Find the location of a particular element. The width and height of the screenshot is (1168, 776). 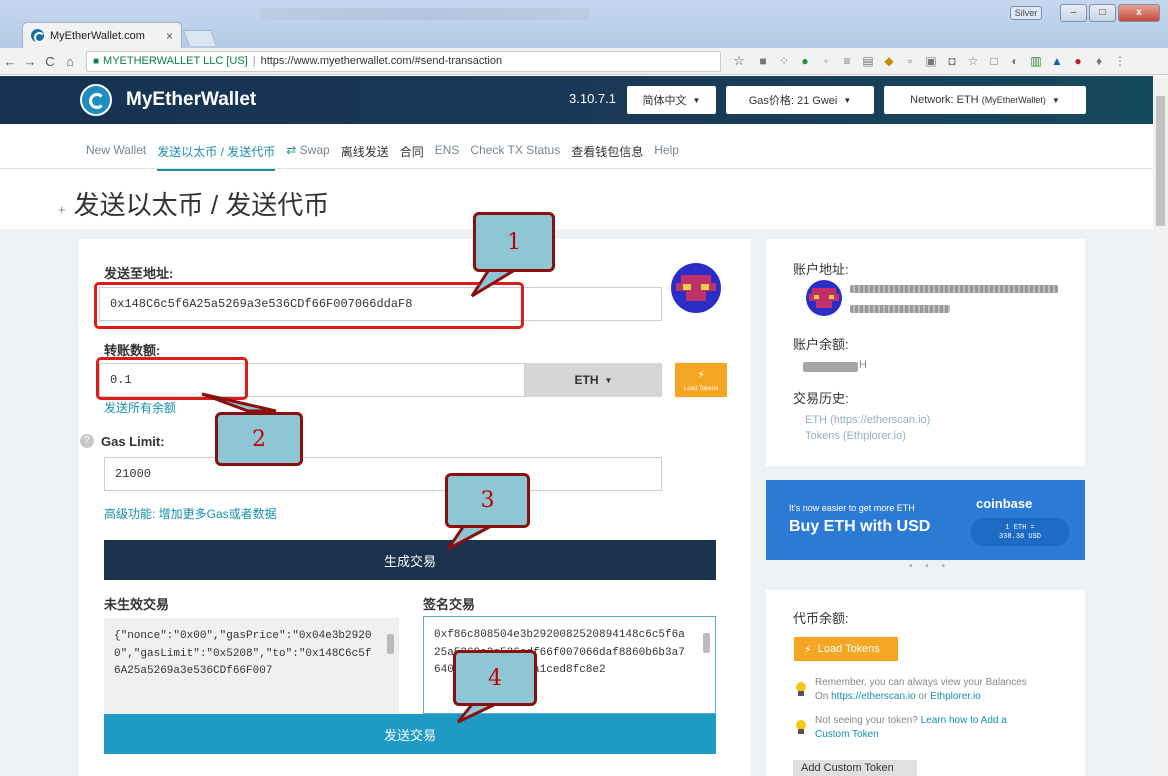

carousel-dots: • • • is located at coordinates (929, 566).